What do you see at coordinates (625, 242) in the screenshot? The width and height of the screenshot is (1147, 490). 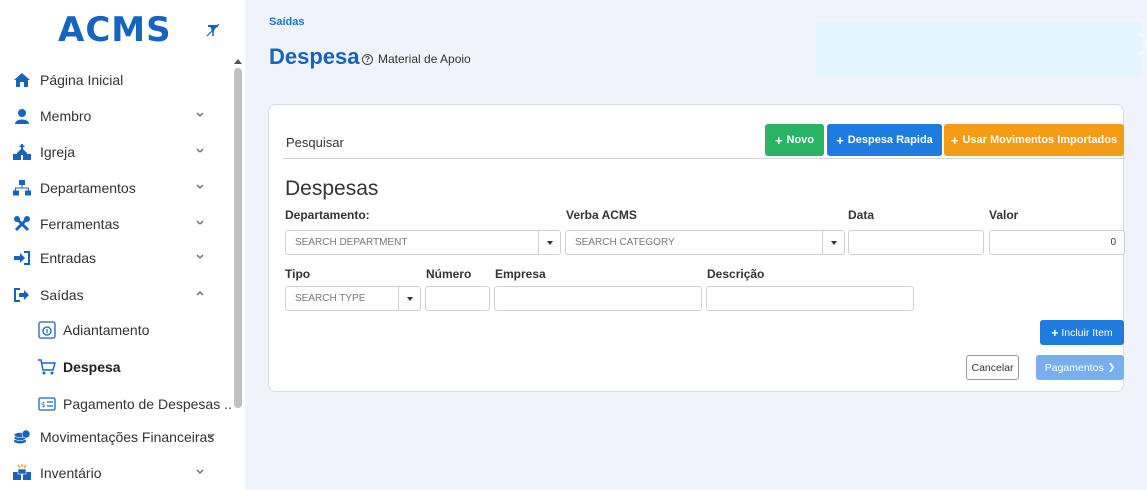 I see `category-placeholder: SEARCH CATEGORY` at bounding box center [625, 242].